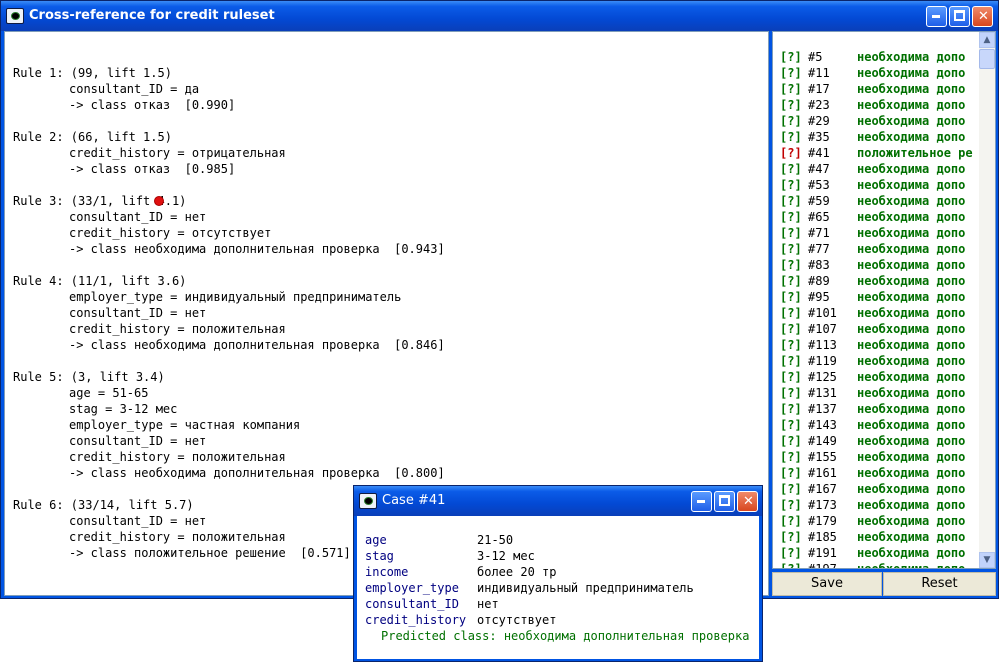 Image resolution: width=999 pixels, height=663 pixels. What do you see at coordinates (878, 201) in the screenshot?
I see `case-row: [?] #59 необходима допо` at bounding box center [878, 201].